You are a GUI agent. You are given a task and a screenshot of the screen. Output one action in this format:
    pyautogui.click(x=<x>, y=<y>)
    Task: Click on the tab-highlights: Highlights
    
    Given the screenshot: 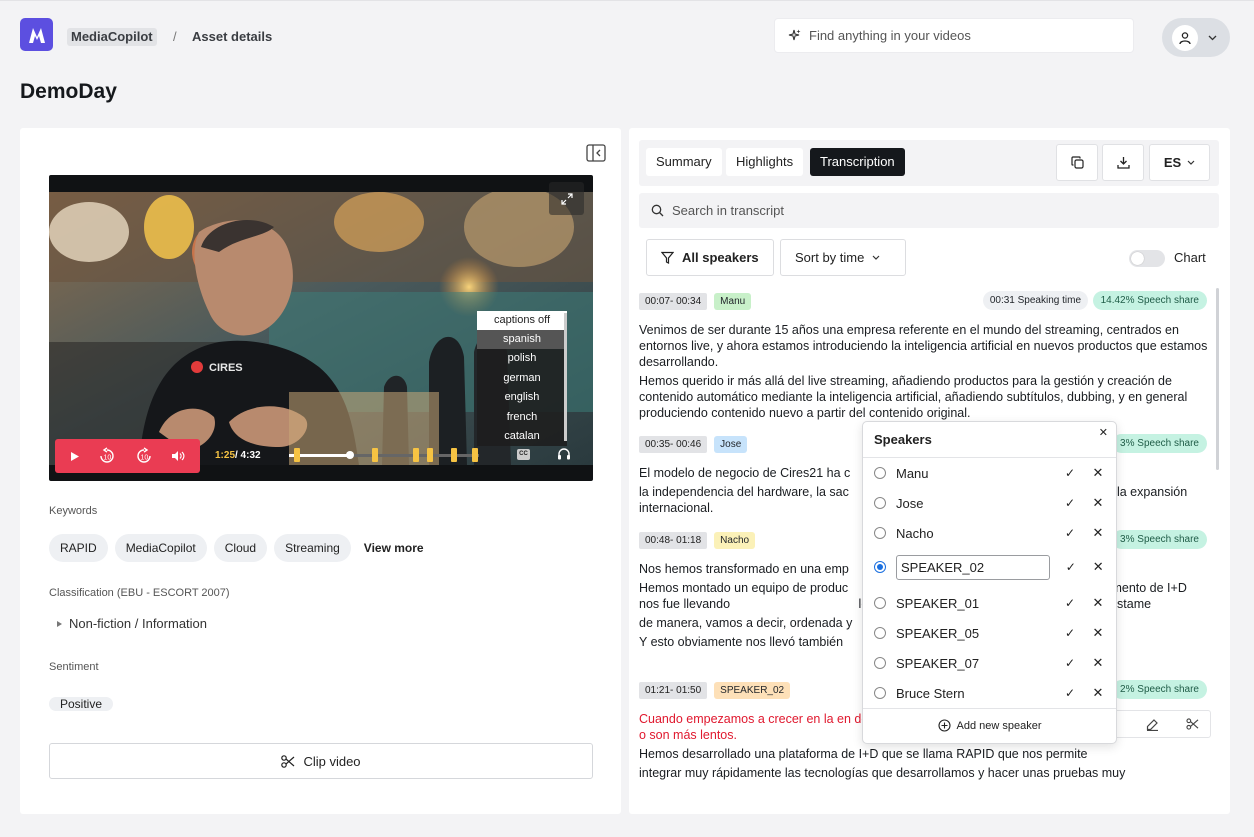 What is the action you would take?
    pyautogui.click(x=765, y=162)
    